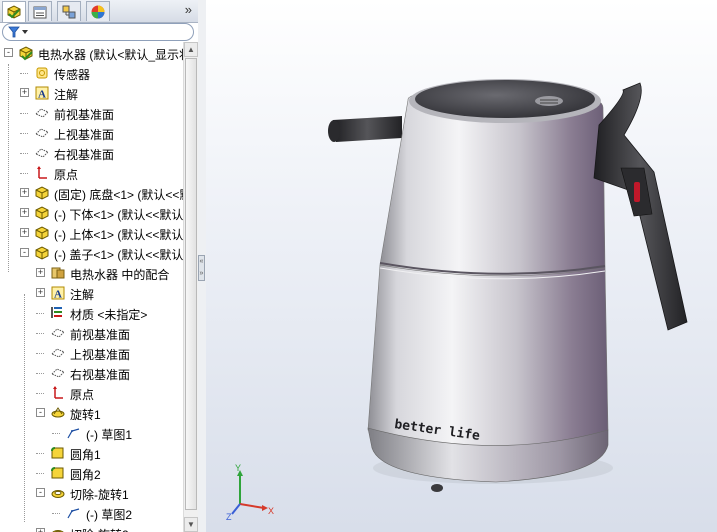 The width and height of the screenshot is (717, 532). What do you see at coordinates (91, 413) in the screenshot?
I see `tree-item: - 旋转1` at bounding box center [91, 413].